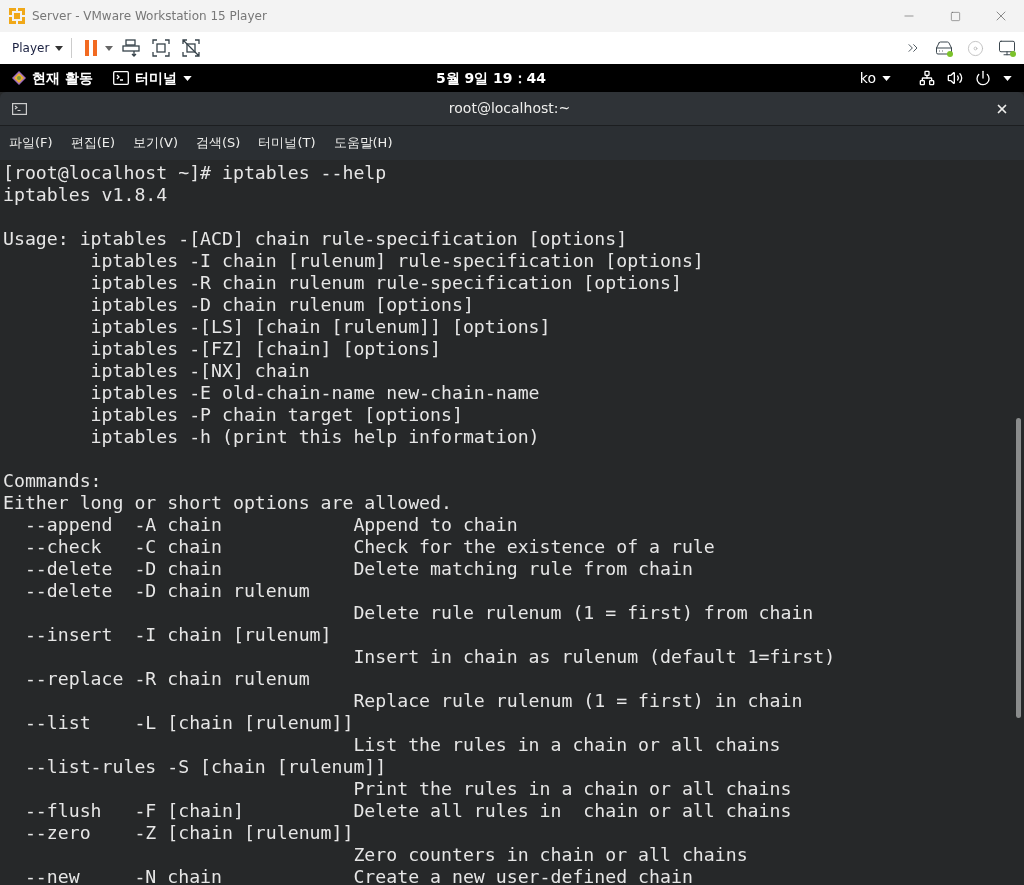 The height and width of the screenshot is (885, 1024). I want to click on terminal-line: --replace -R chain rulenum, so click(166, 679).